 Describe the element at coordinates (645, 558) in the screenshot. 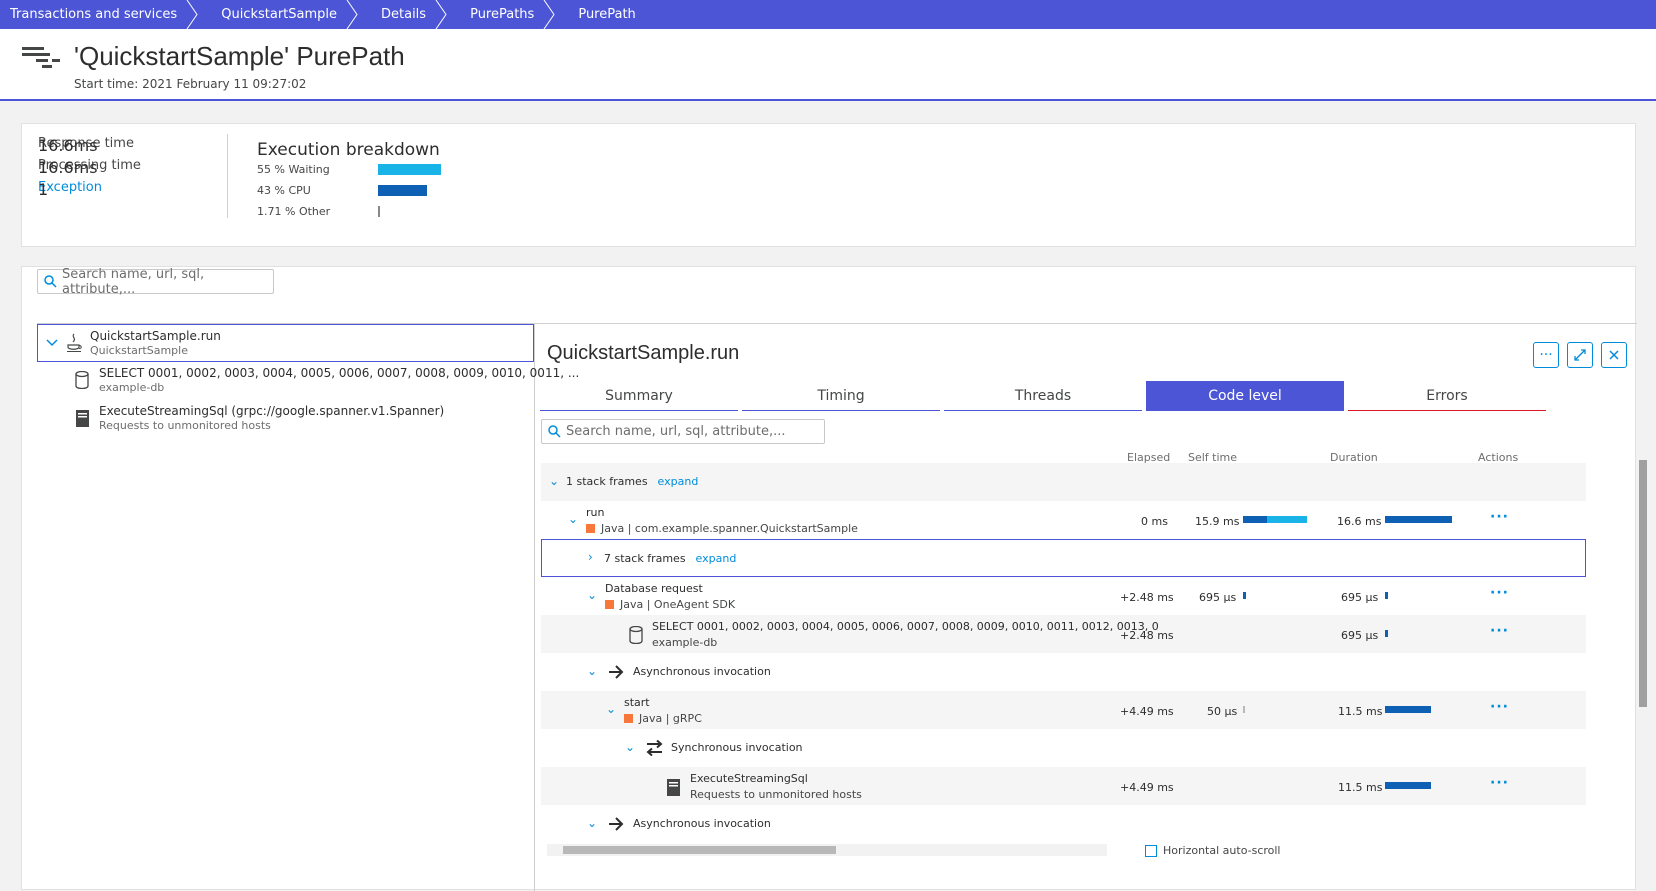

I see `row-label: 7 stack frames` at that location.